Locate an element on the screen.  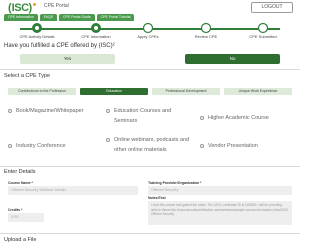
app-title: CPE Portal is located at coordinates (56, 6).